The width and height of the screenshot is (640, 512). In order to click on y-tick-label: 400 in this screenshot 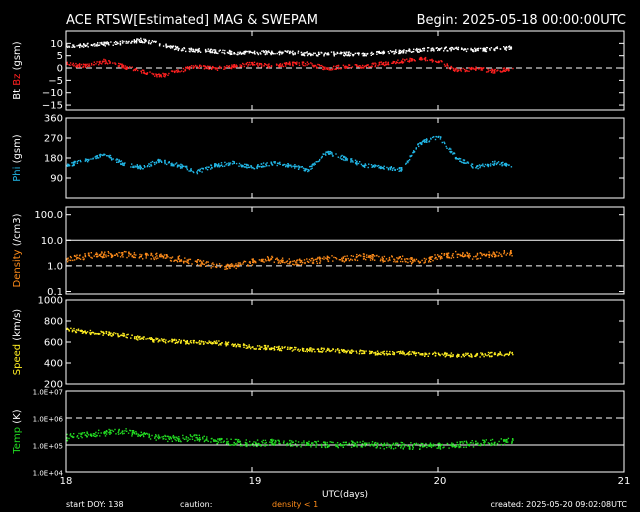, I will do `click(53, 364)`.